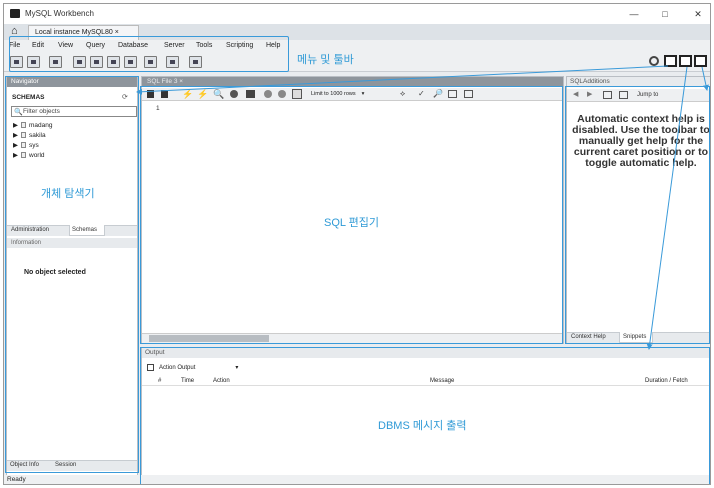  Describe the element at coordinates (667, 208) in the screenshot. I see `arrow-to-output` at that location.